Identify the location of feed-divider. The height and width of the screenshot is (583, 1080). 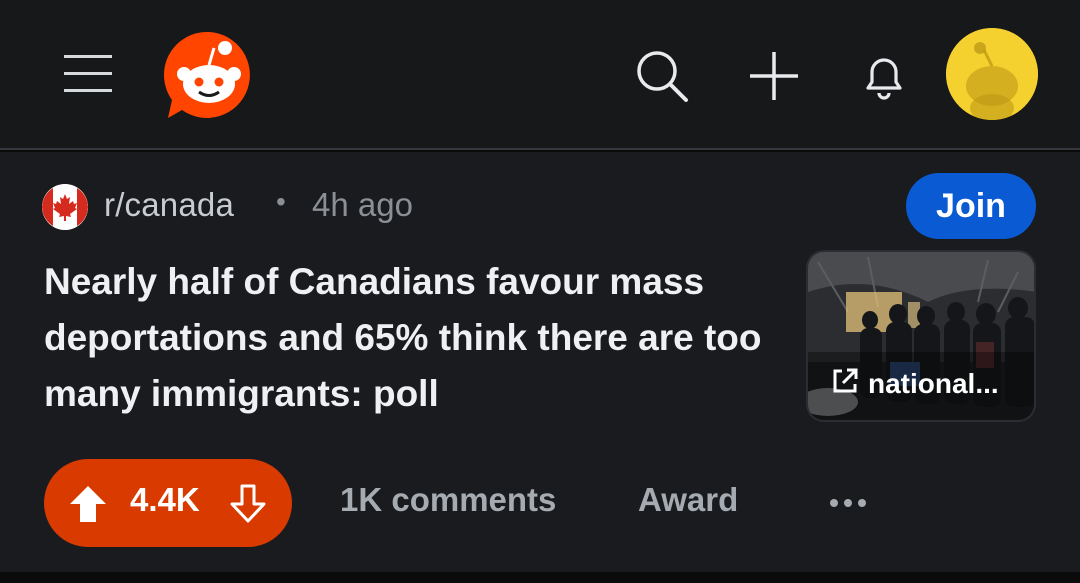
(540, 577).